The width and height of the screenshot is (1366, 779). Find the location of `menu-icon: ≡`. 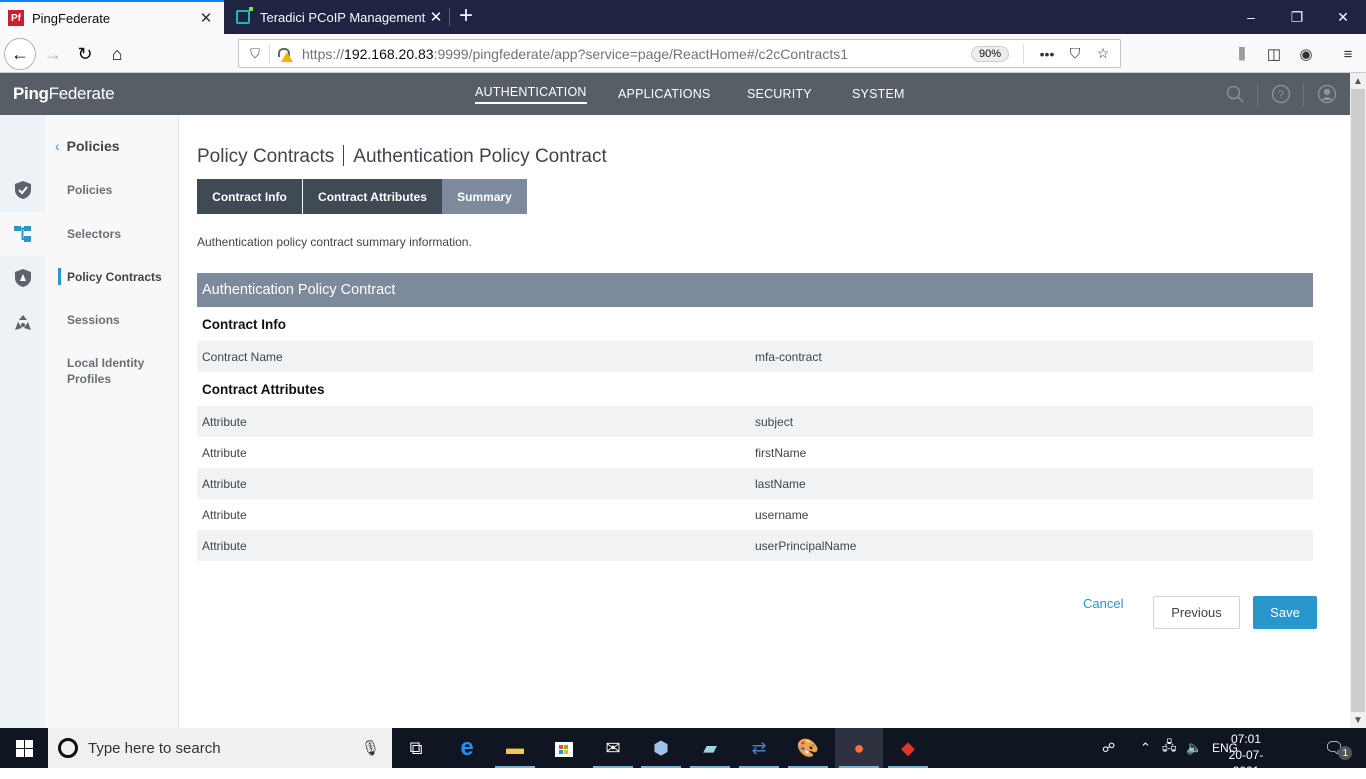

menu-icon: ≡ is located at coordinates (1348, 54).